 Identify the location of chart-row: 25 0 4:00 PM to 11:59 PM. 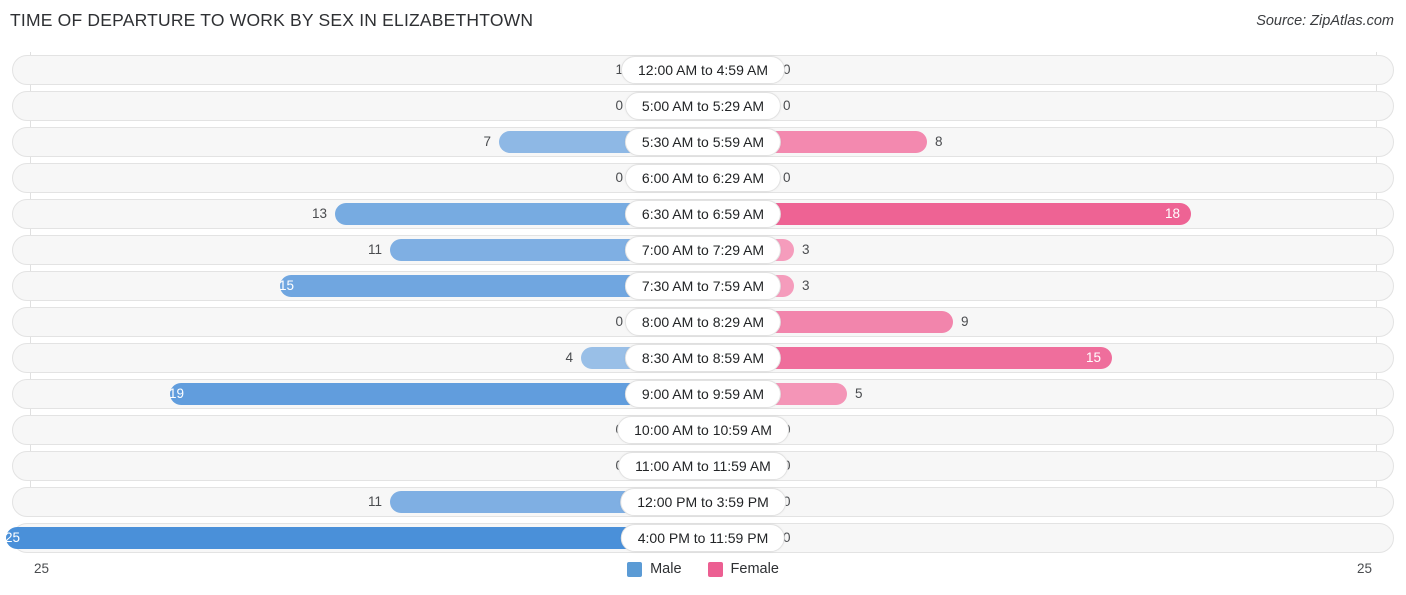
(699, 538).